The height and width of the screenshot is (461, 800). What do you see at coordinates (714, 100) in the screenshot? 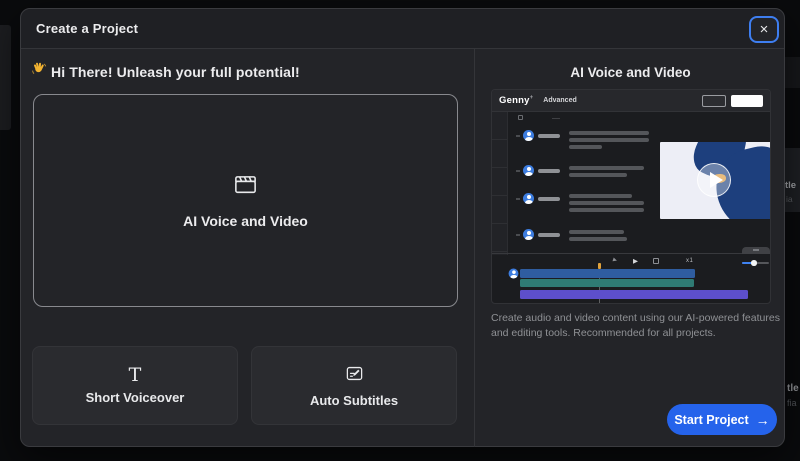
I see `preview-outline-button` at bounding box center [714, 100].